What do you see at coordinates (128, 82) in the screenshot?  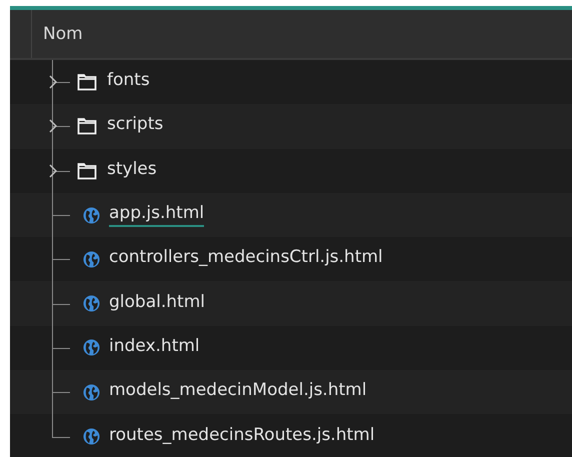 I see `file-name: fonts` at bounding box center [128, 82].